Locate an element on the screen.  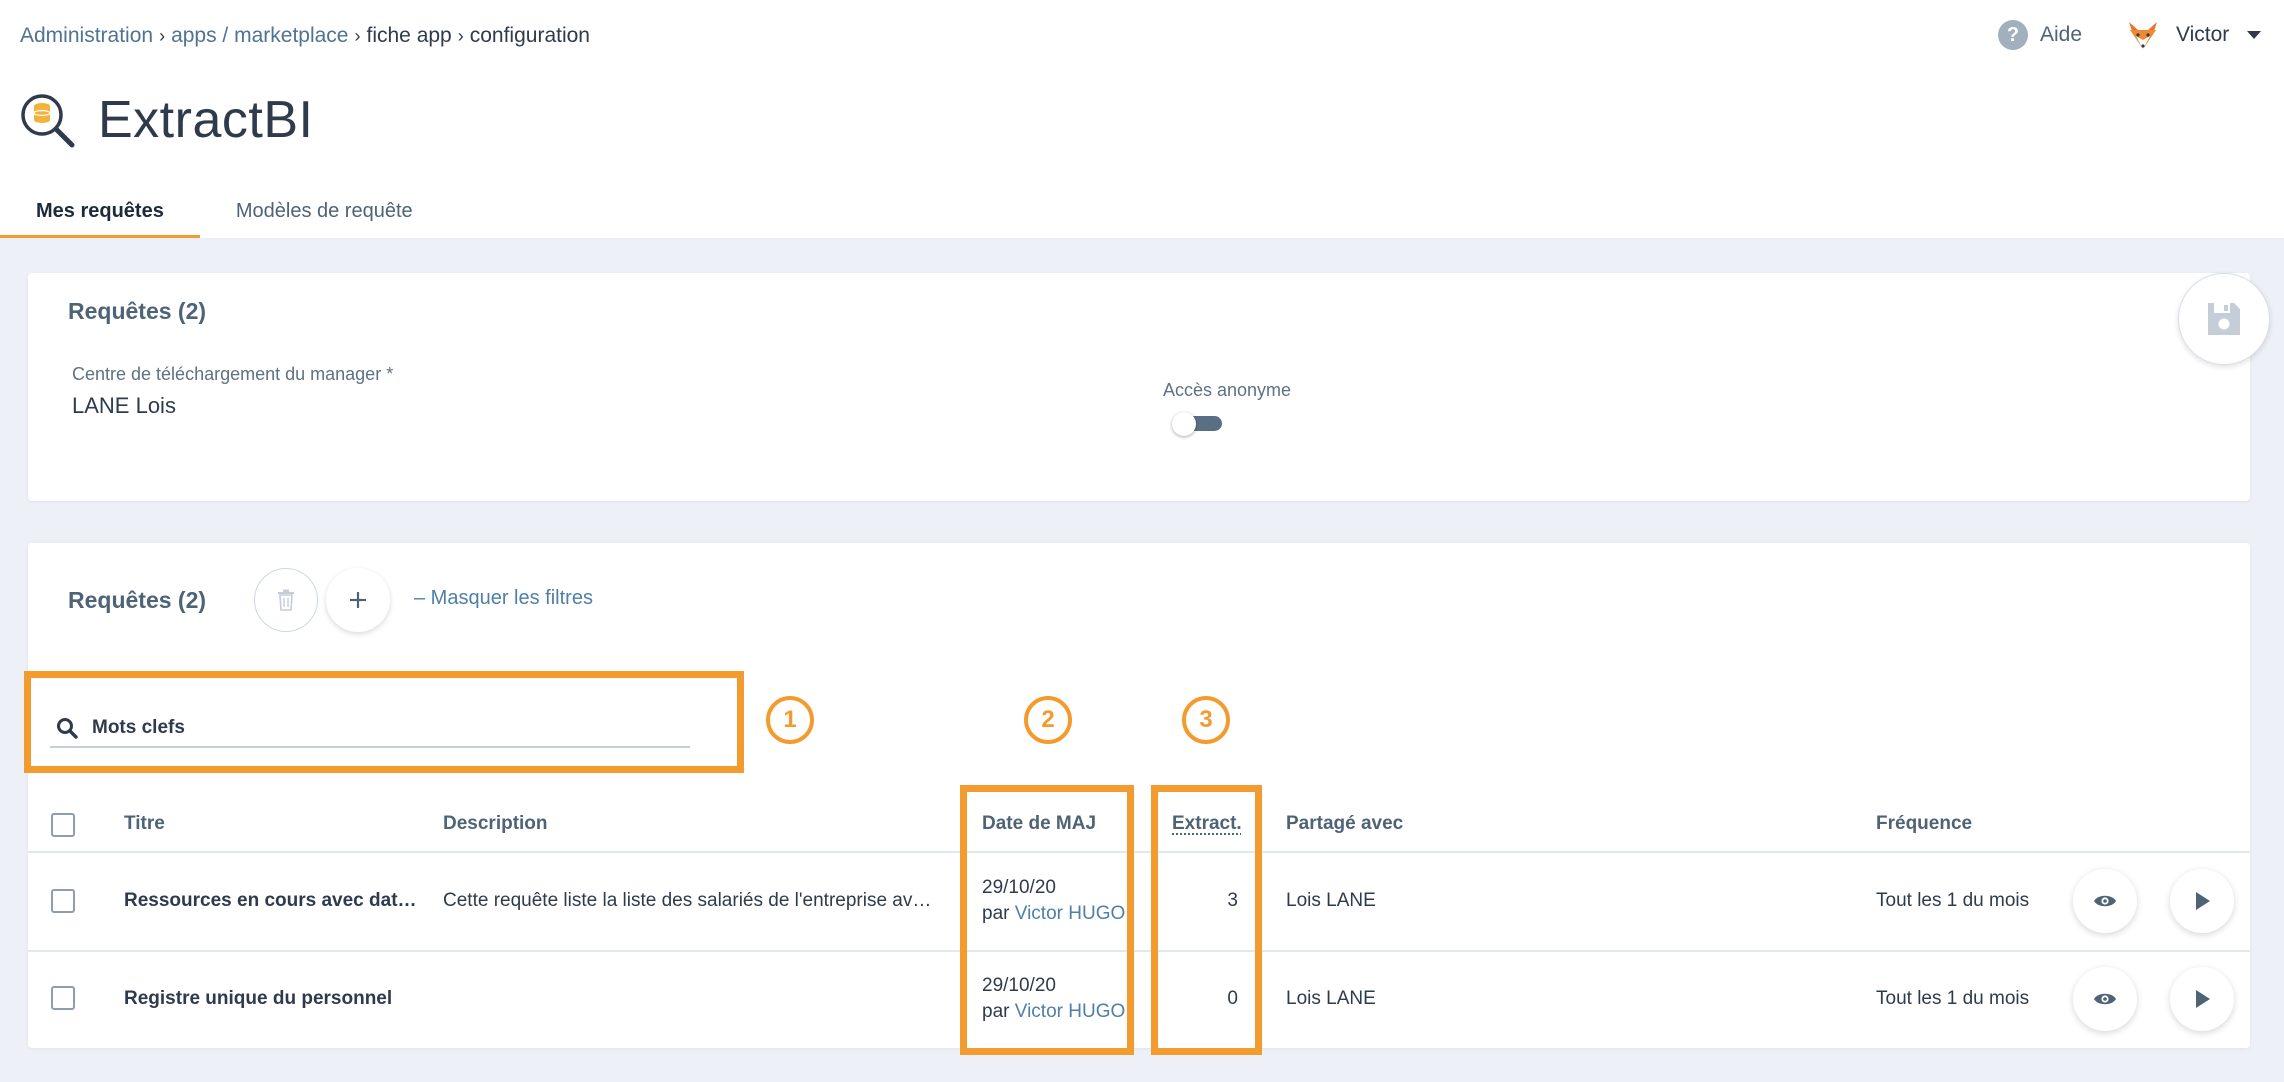
add-query-button is located at coordinates (358, 600).